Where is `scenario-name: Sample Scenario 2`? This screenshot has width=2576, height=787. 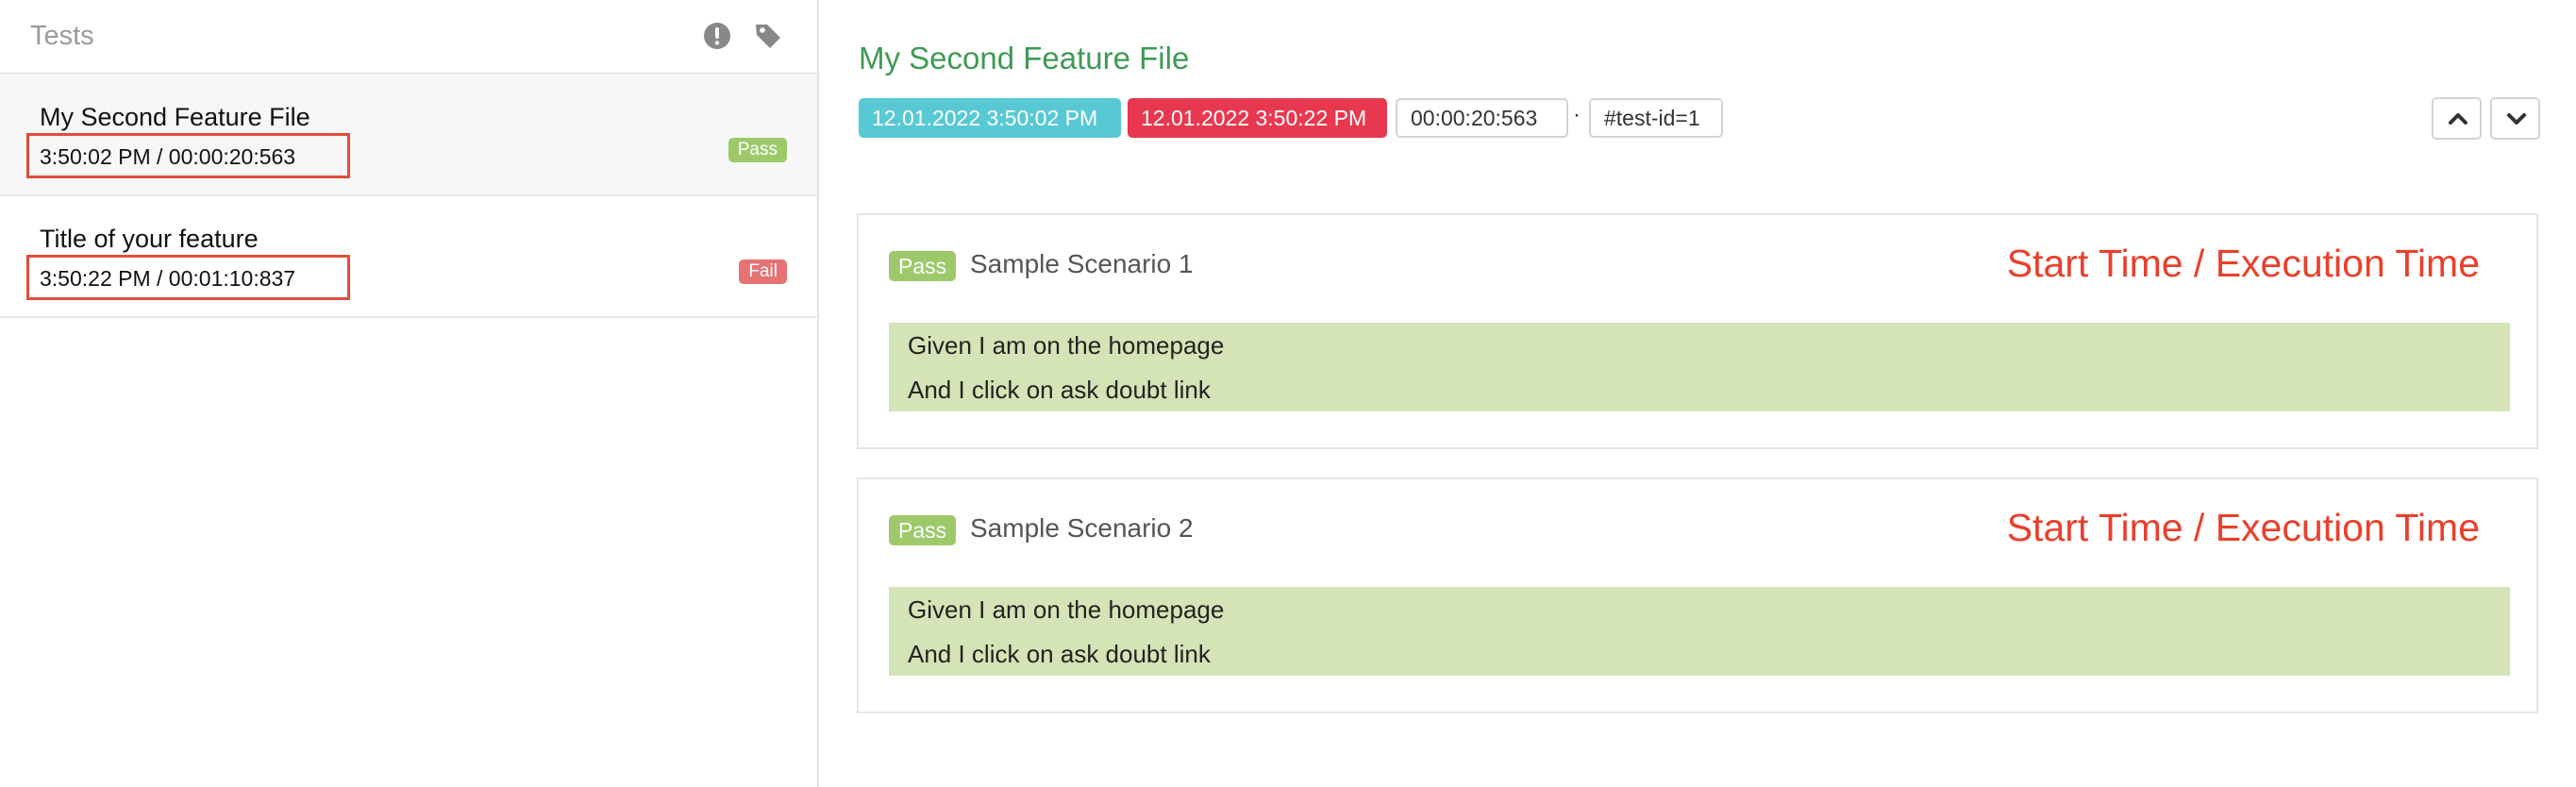 scenario-name: Sample Scenario 2 is located at coordinates (1082, 529).